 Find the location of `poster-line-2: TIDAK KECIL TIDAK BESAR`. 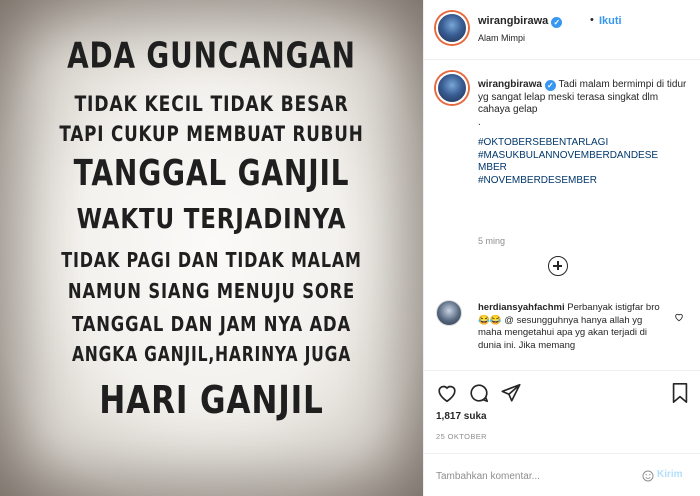

poster-line-2: TIDAK KECIL TIDAK BESAR is located at coordinates (211, 104).